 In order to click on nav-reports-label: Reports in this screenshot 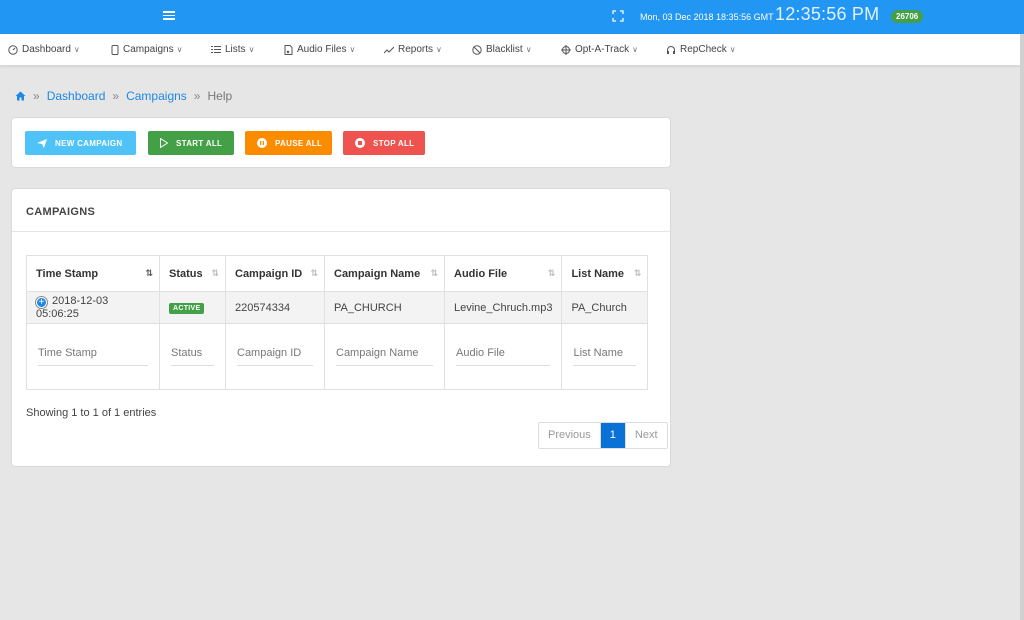, I will do `click(416, 49)`.